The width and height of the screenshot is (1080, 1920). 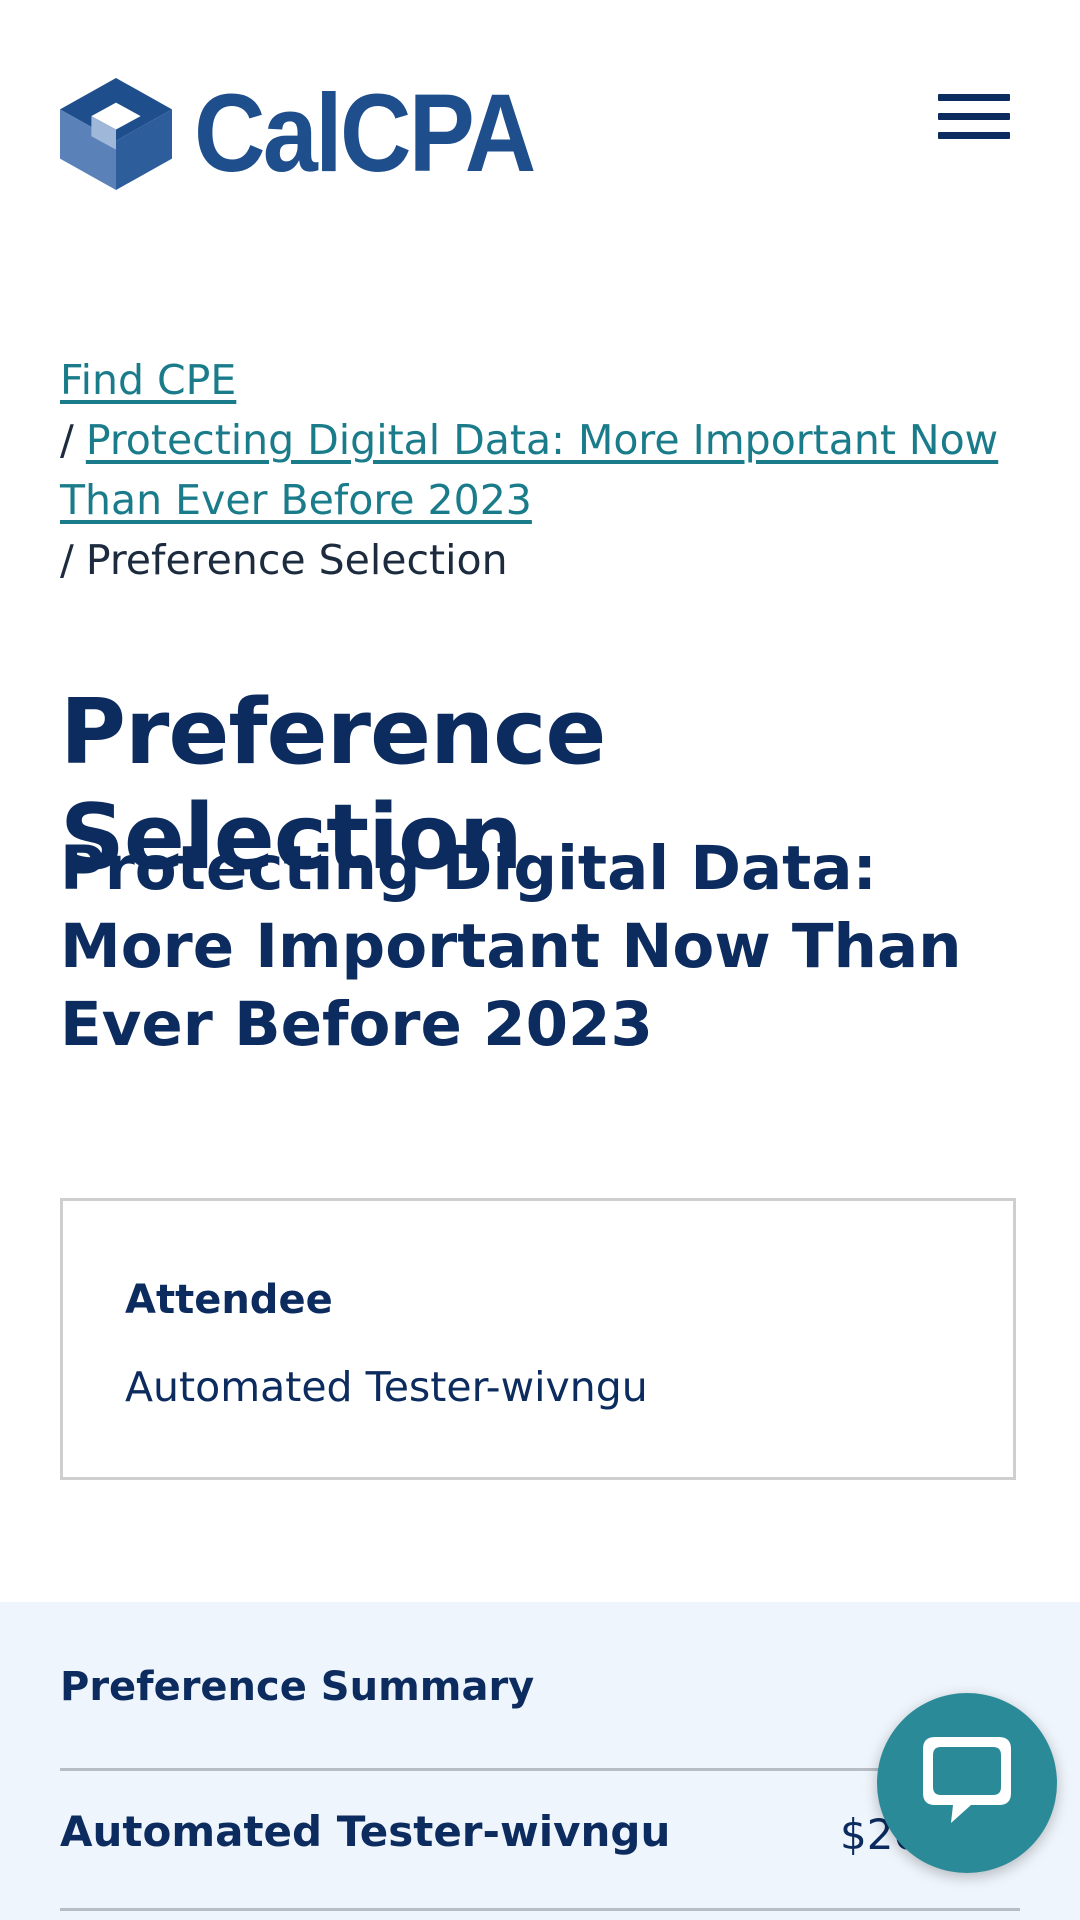 I want to click on preference-summary-title: Preference Summary, so click(x=297, y=1687).